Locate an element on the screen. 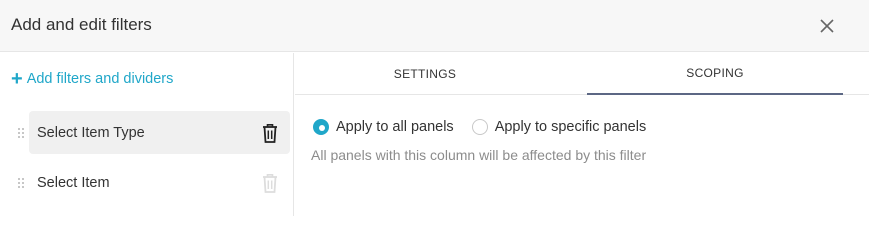  tab-scoping: SCOPING is located at coordinates (715, 74).